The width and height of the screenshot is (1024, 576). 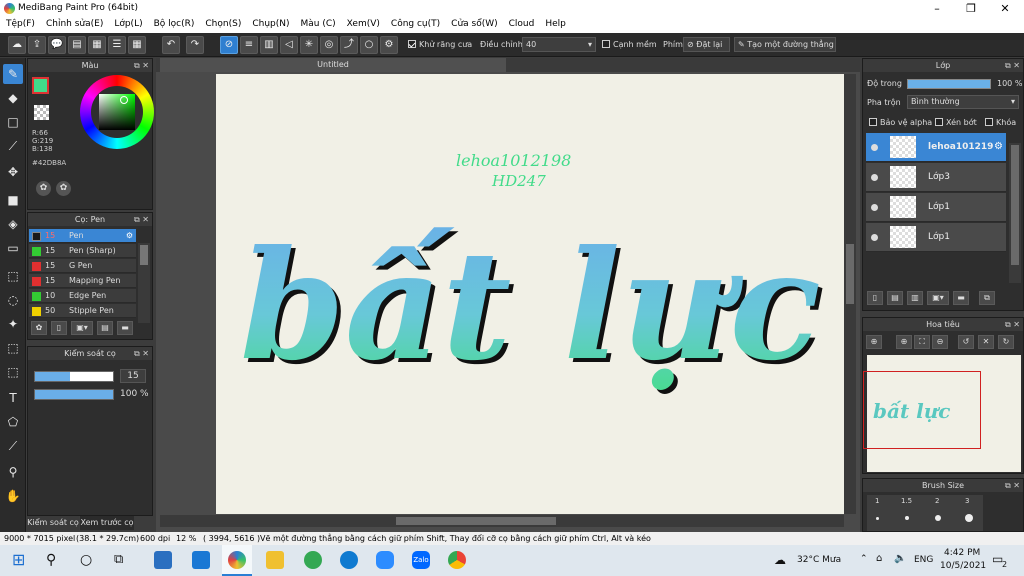 I want to click on brush-item-mapping-pen: 15 Mapping Pen, so click(x=82, y=281).